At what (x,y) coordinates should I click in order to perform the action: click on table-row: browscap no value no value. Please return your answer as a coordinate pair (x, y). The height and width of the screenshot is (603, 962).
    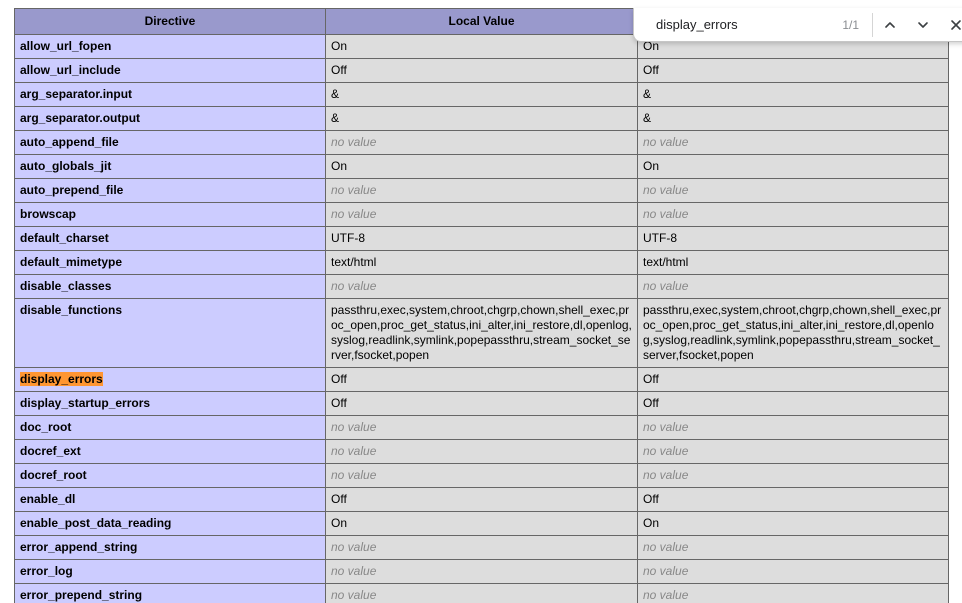
    Looking at the image, I should click on (481, 214).